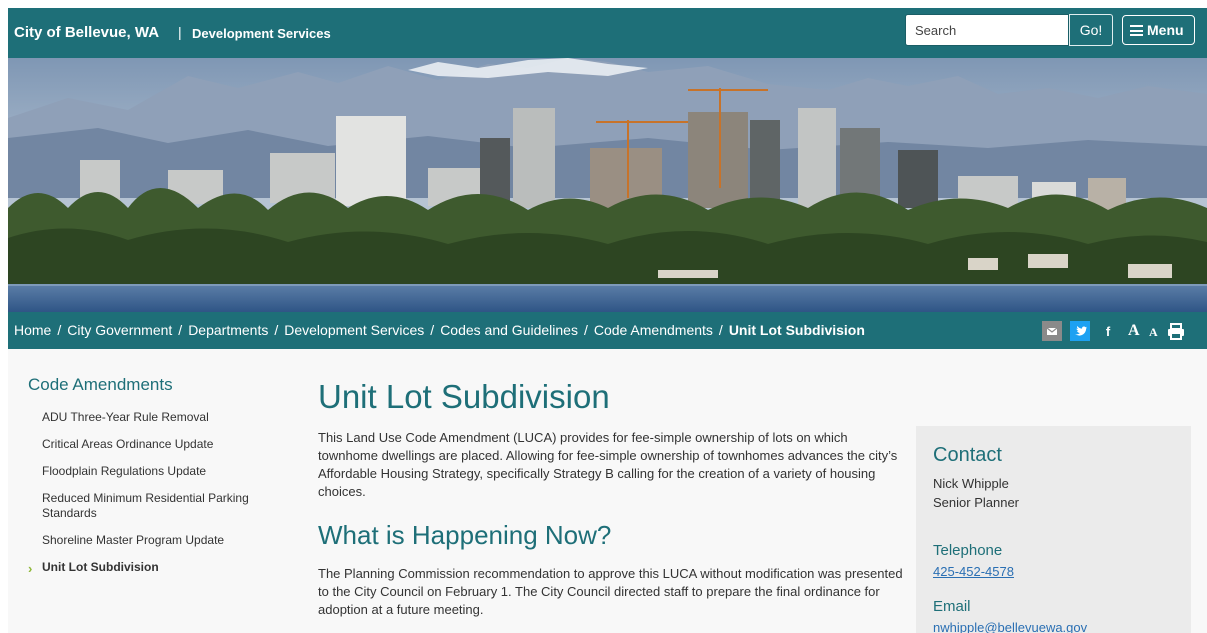 The image size is (1207, 633). I want to click on page-title: Unit Lot Subdivision, so click(464, 396).